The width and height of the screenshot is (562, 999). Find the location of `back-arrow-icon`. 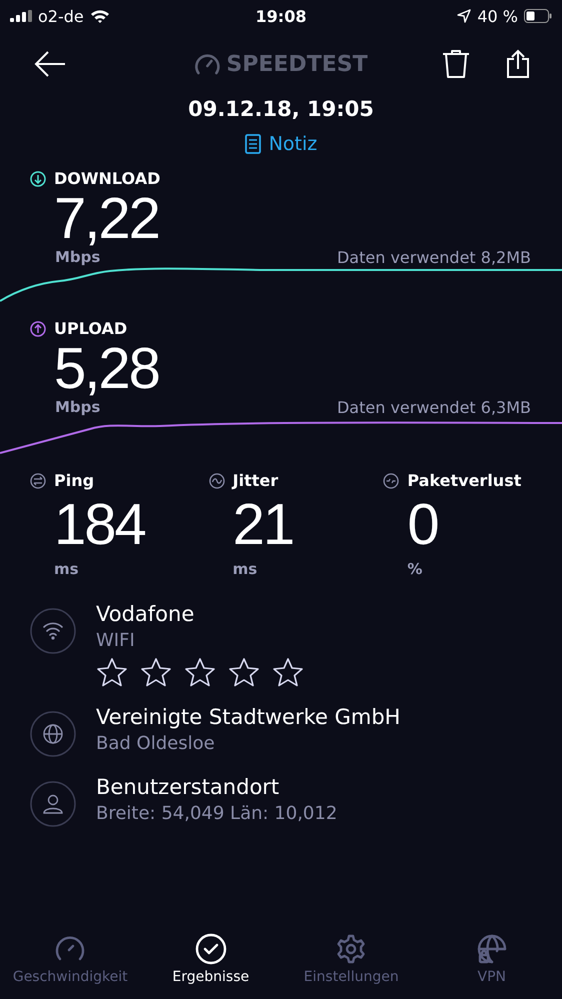

back-arrow-icon is located at coordinates (50, 64).